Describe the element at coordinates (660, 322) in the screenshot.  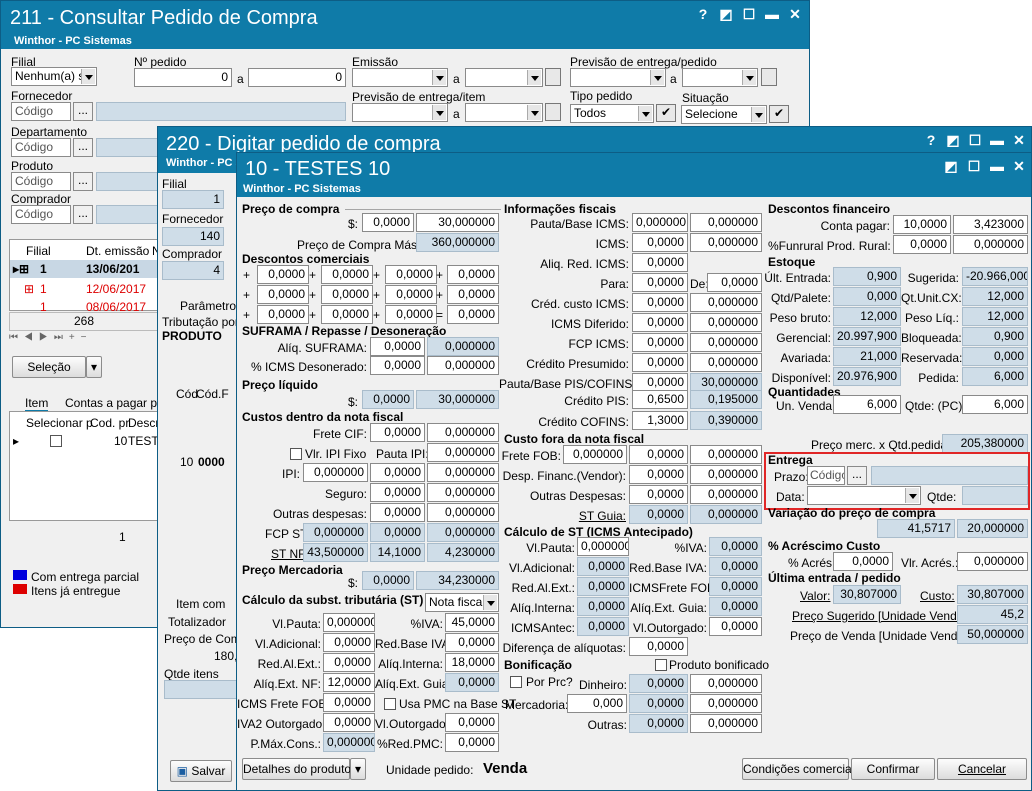
I see `icms_dif-v1: 0,0000` at that location.